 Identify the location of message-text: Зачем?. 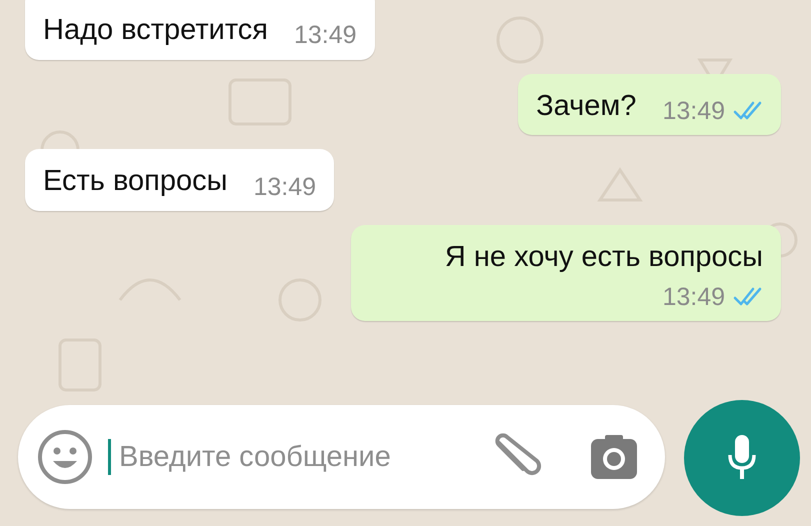
(586, 106).